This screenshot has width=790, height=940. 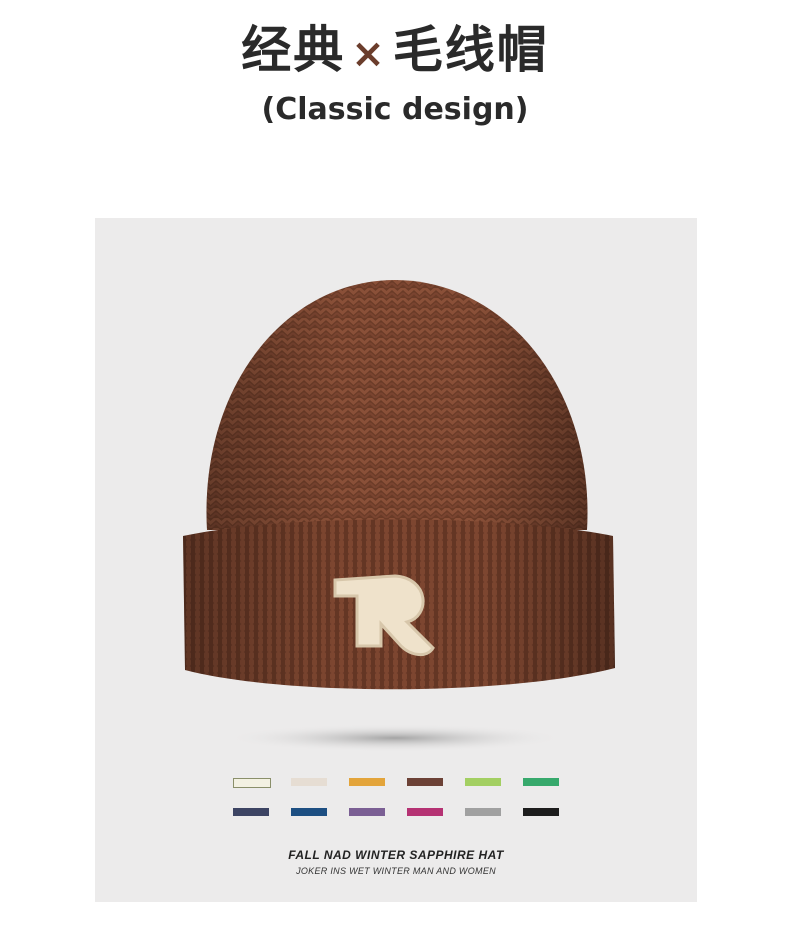 I want to click on page-title: 经典 × 毛线帽, so click(x=395, y=52).